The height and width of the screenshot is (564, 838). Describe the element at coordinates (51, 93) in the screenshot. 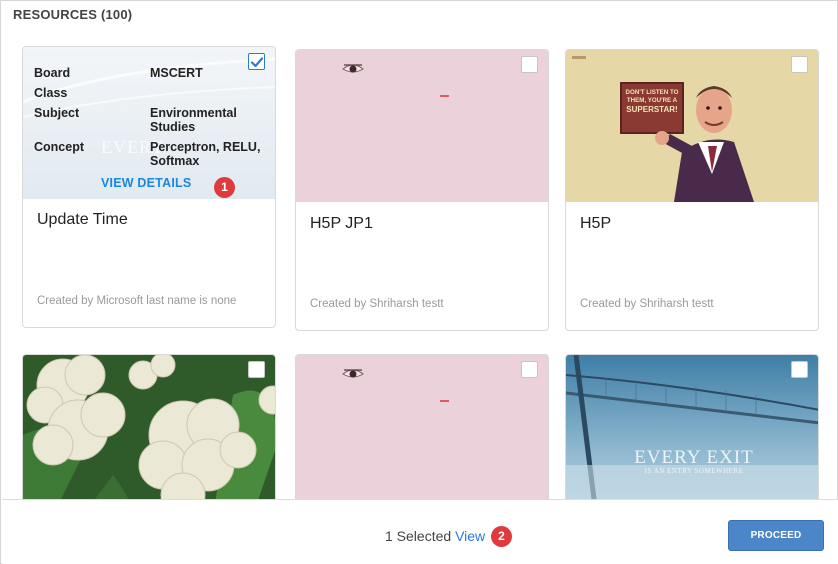

I see `detail-key: Class` at that location.